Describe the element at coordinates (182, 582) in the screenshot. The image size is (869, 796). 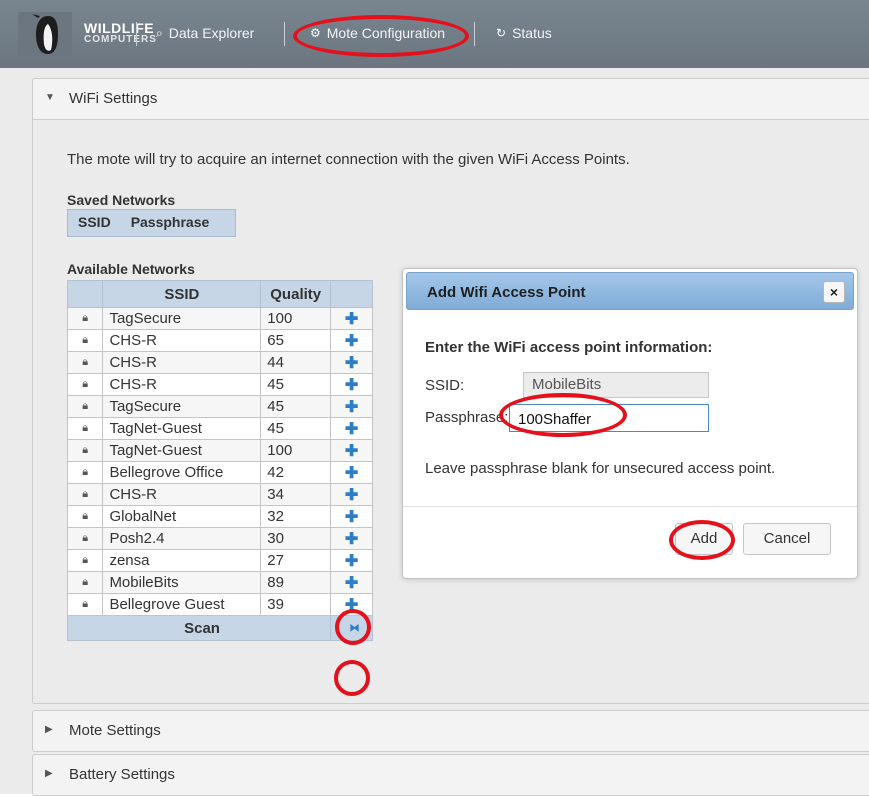
I see `network-ssid: MobileBits` at that location.